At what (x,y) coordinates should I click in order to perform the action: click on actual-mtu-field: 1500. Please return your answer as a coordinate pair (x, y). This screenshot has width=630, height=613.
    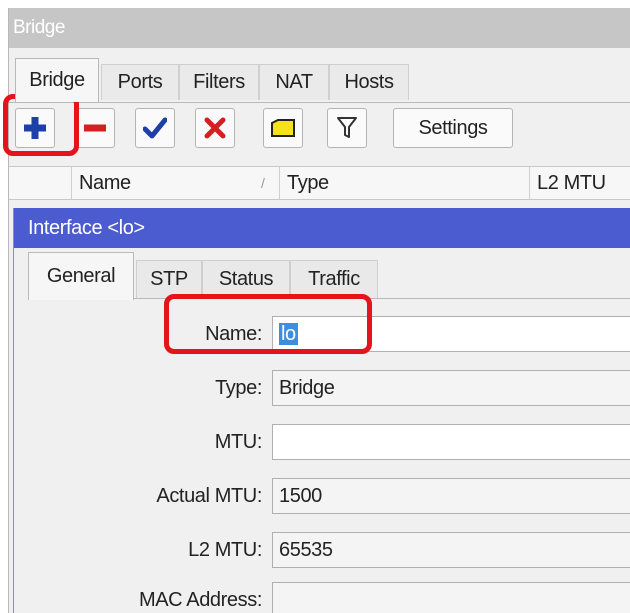
    Looking at the image, I should click on (451, 496).